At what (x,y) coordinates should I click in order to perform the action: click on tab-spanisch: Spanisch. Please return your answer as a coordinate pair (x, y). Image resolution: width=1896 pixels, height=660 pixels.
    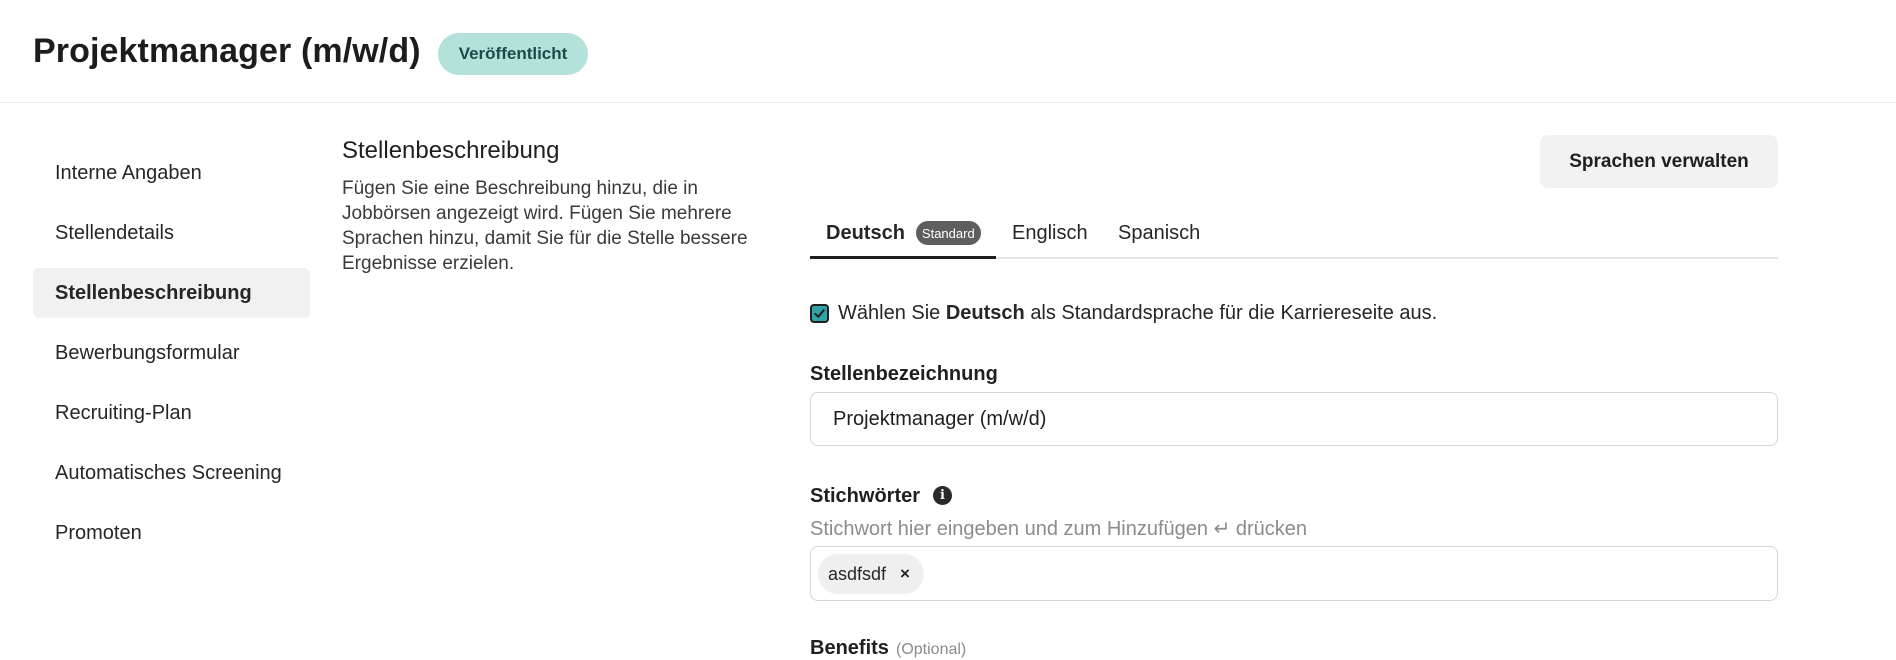
    Looking at the image, I should click on (1159, 233).